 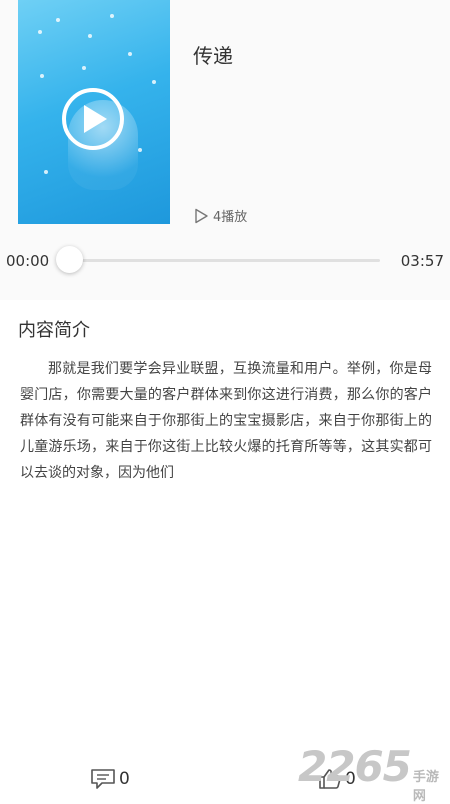 I want to click on cover-image, so click(x=94, y=112).